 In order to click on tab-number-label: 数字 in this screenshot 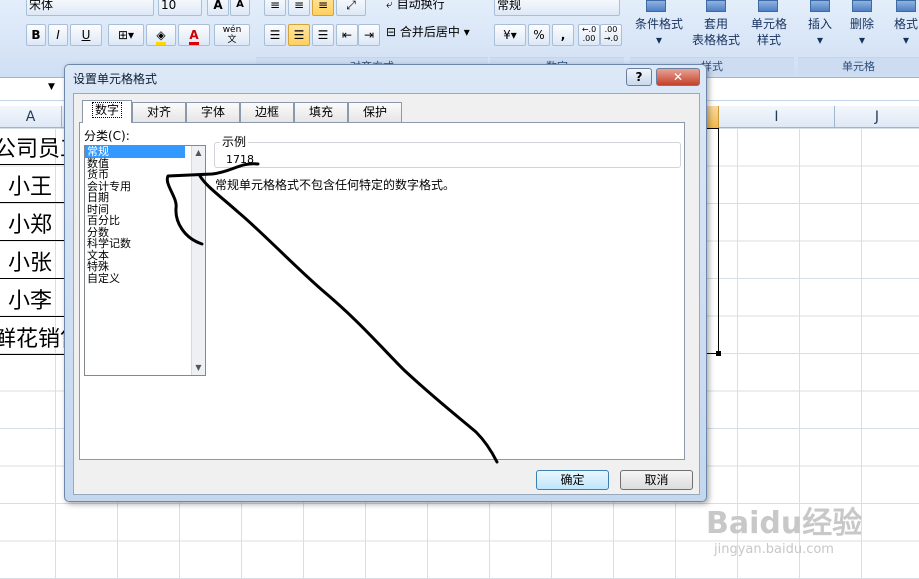, I will do `click(106, 110)`.